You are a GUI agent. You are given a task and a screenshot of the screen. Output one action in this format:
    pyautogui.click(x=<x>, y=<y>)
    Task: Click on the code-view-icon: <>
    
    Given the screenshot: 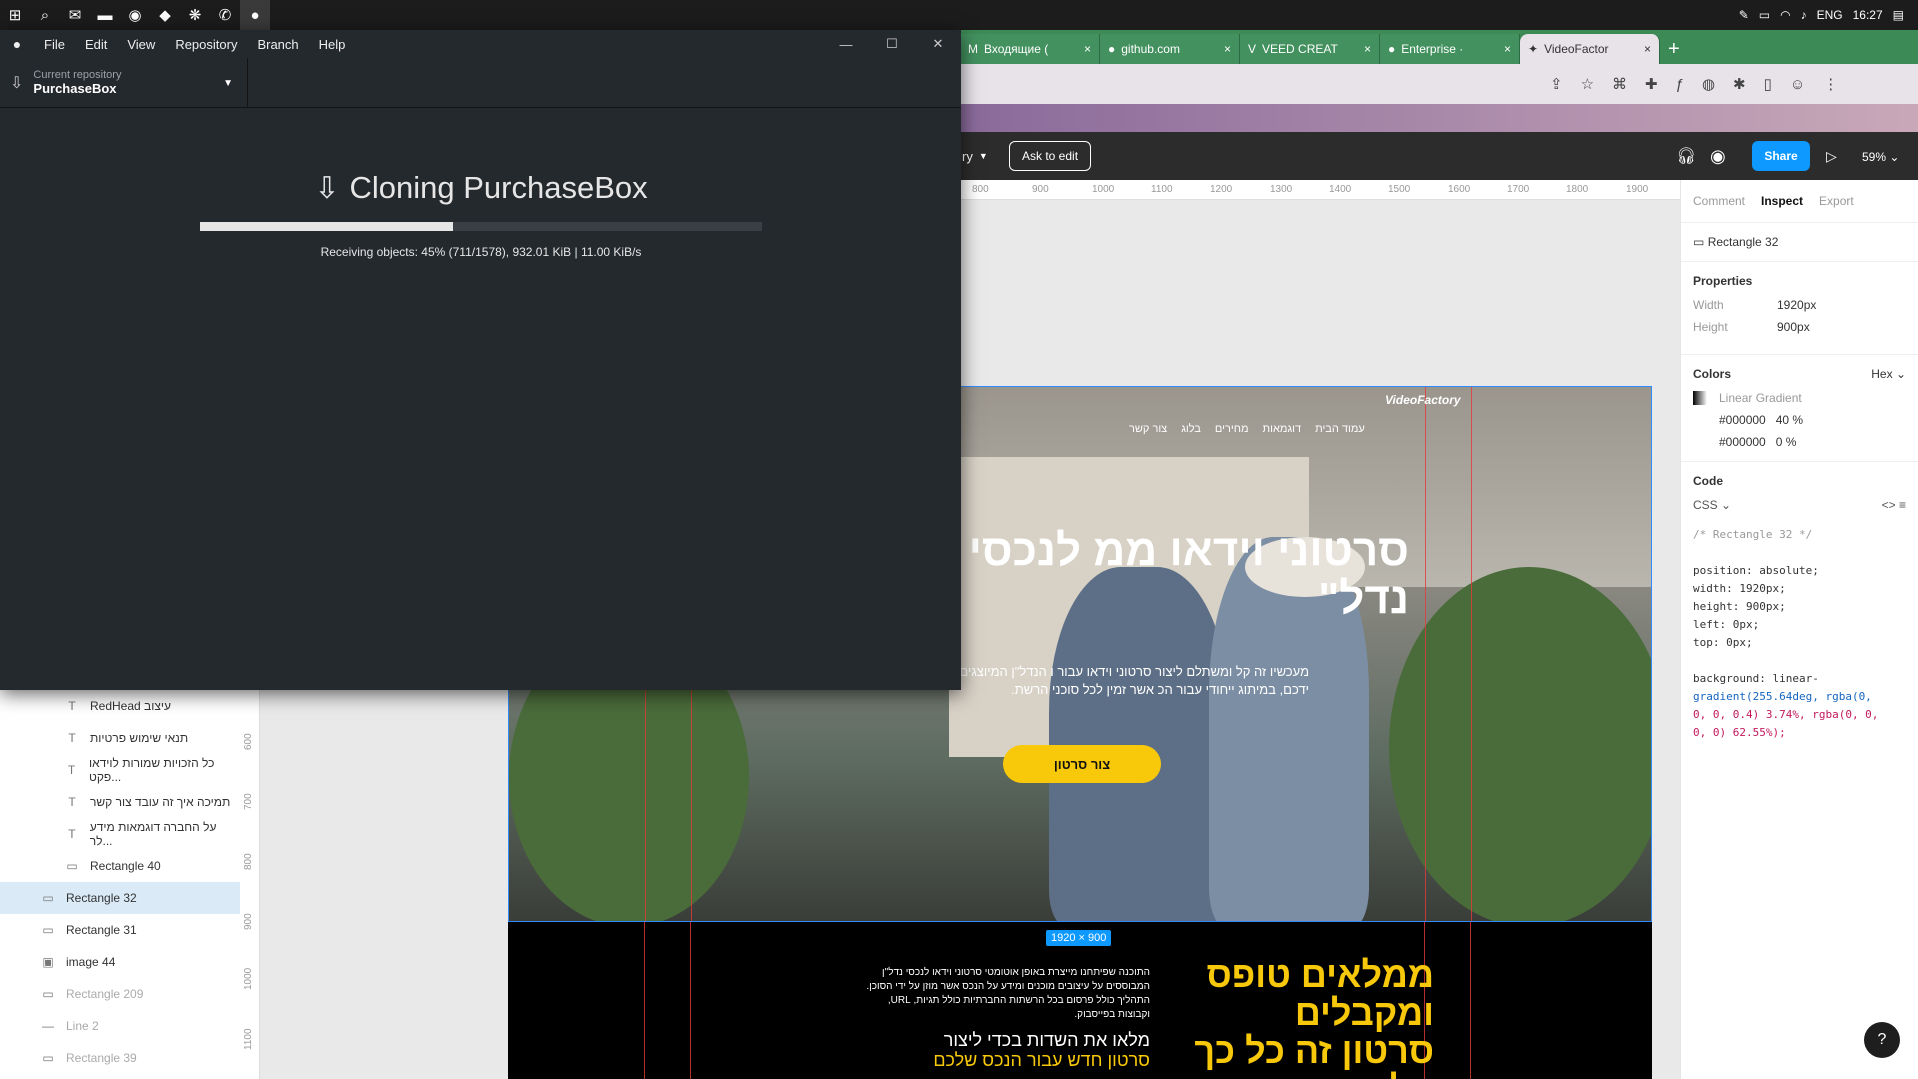 What is the action you would take?
    pyautogui.click(x=1889, y=505)
    